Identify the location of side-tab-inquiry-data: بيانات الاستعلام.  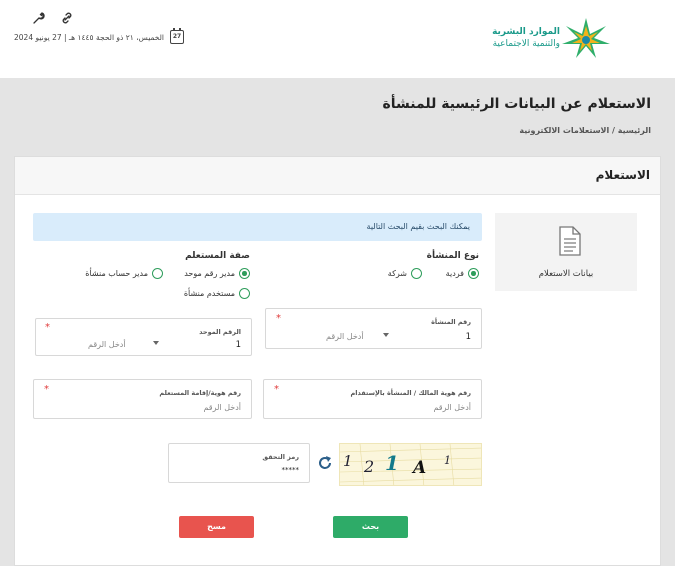
(566, 252).